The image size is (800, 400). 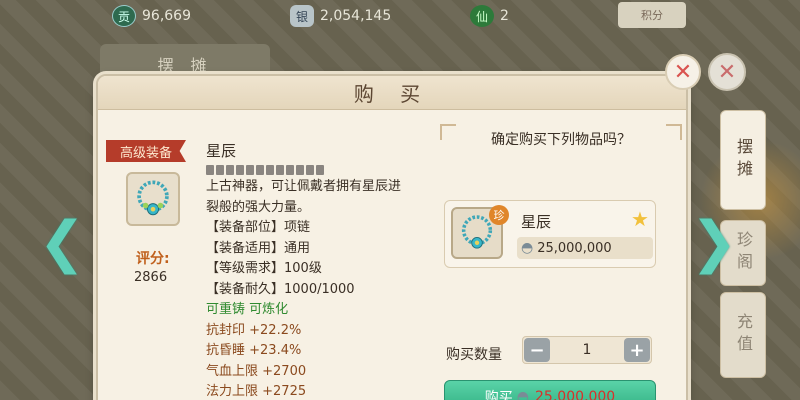 What do you see at coordinates (304, 186) in the screenshot?
I see `desc-line: 上古神器，可让佩戴者拥有星辰进` at bounding box center [304, 186].